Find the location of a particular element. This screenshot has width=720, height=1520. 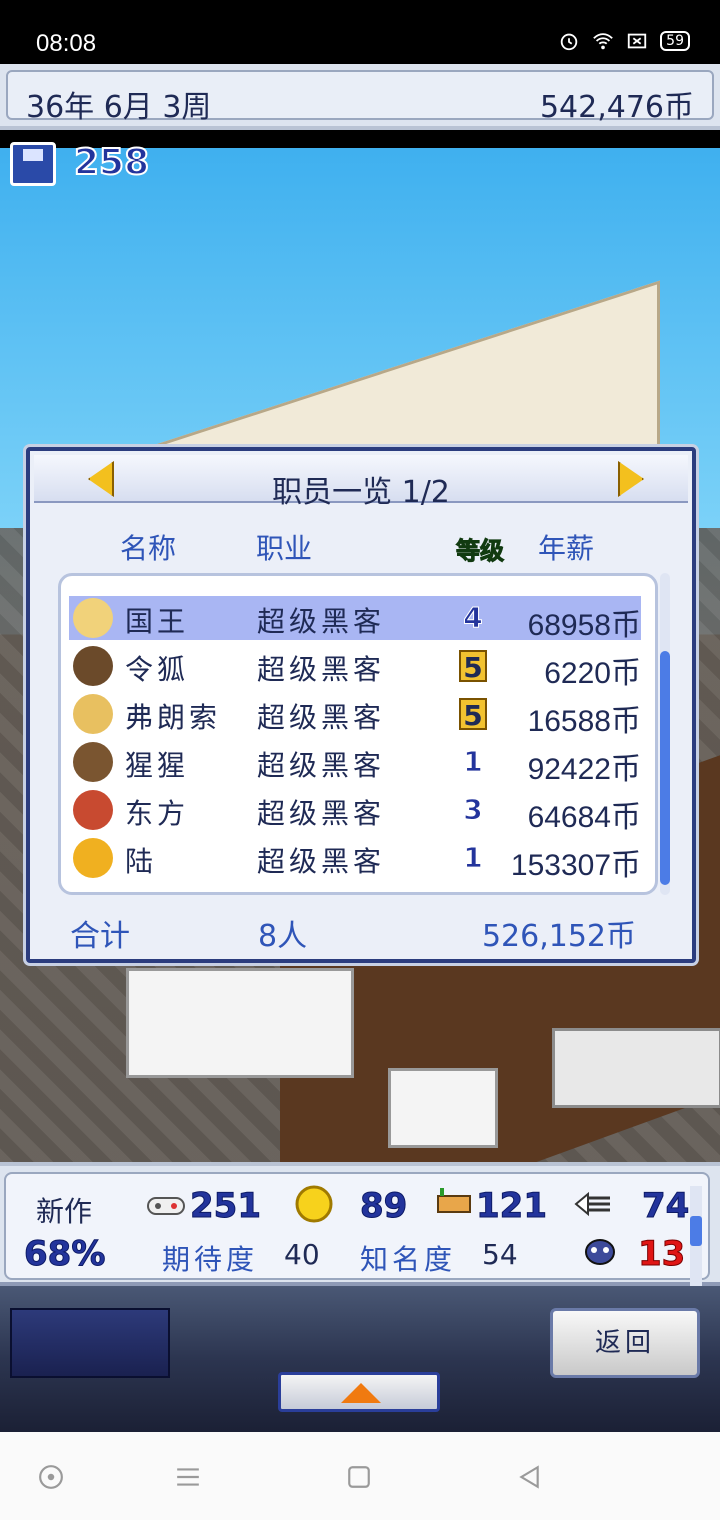

staff-salary: 6220币 is located at coordinates (592, 673).